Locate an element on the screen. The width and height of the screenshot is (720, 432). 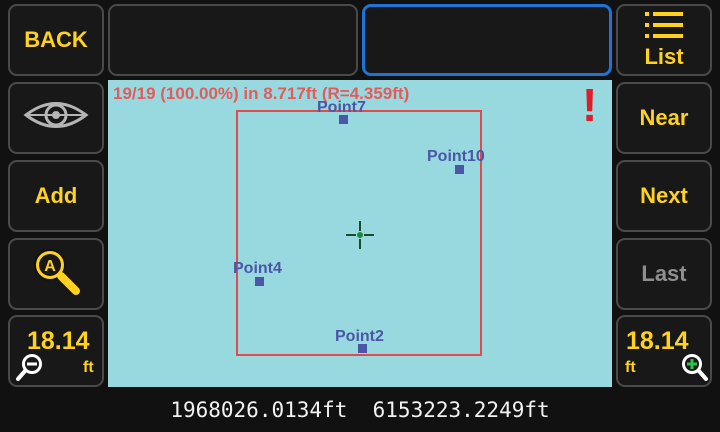
auto-zoom-button: A is located at coordinates (56, 274).